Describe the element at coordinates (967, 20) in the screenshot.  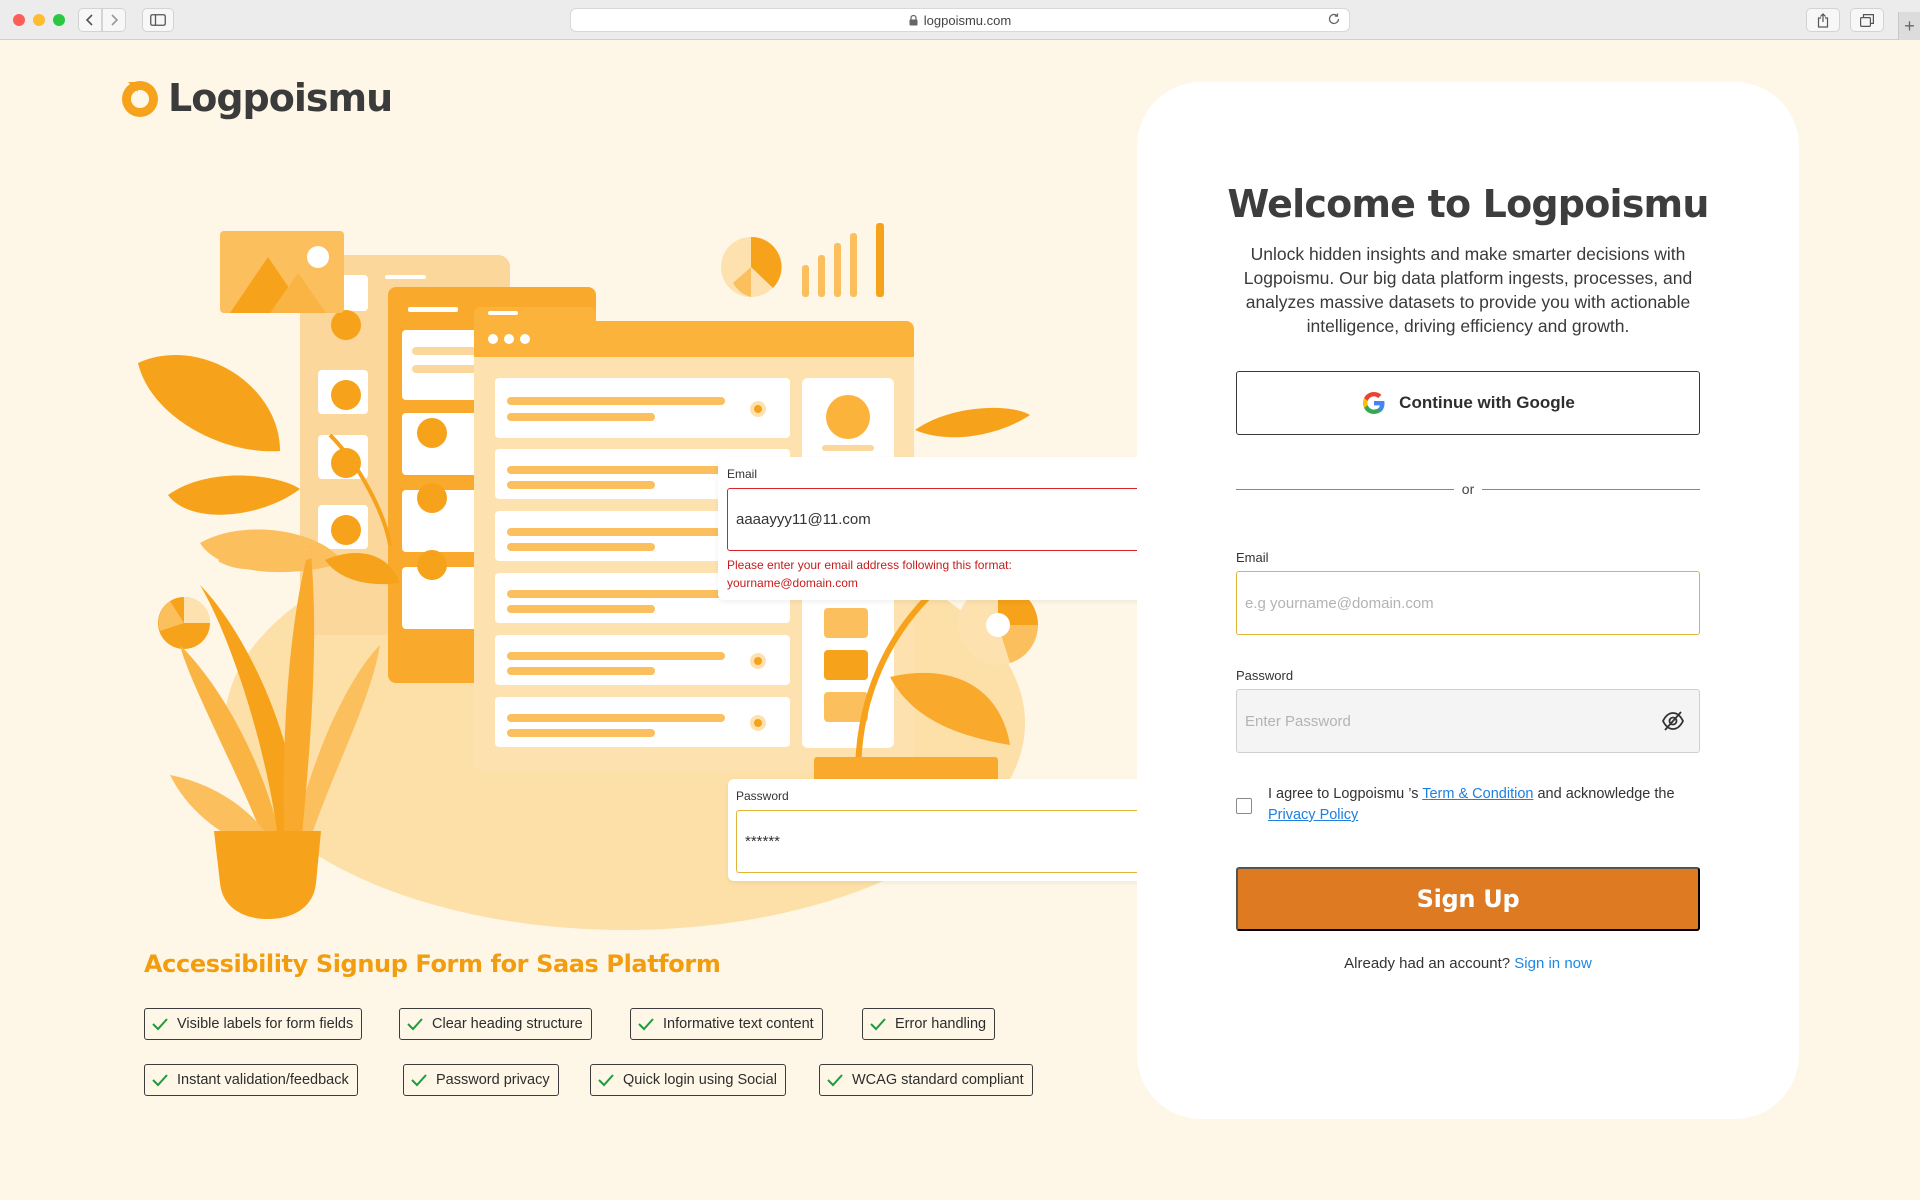
I see `url-text: logpoismu.com` at that location.